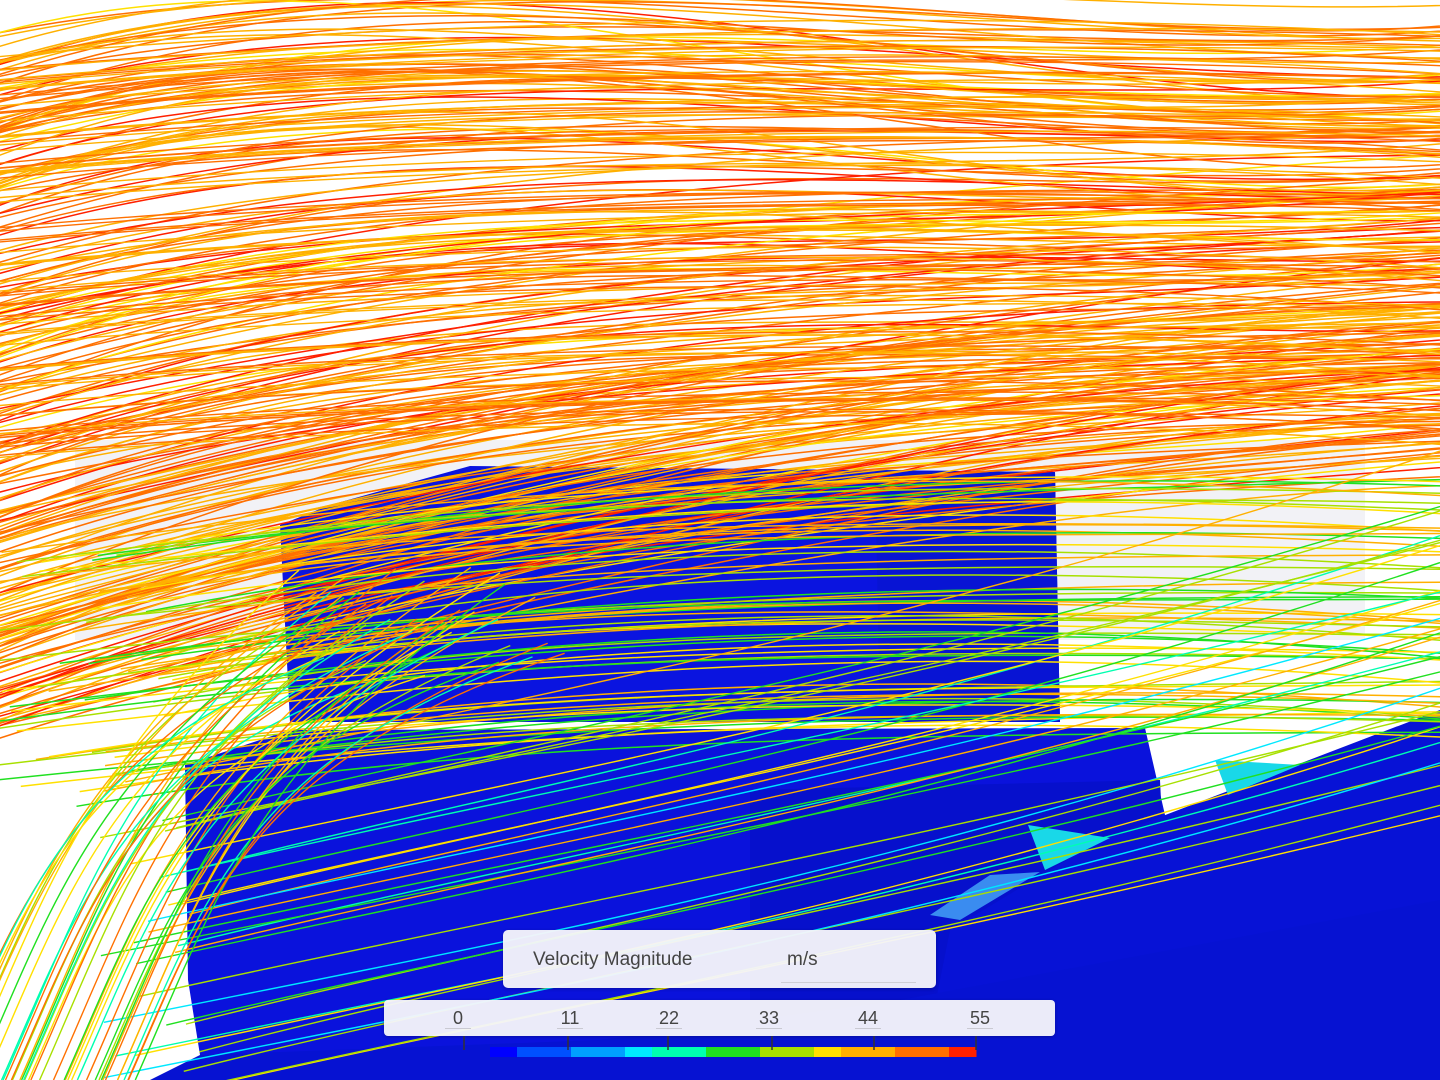 Image resolution: width=1440 pixels, height=1080 pixels. I want to click on legend-tick-label: 33, so click(769, 1018).